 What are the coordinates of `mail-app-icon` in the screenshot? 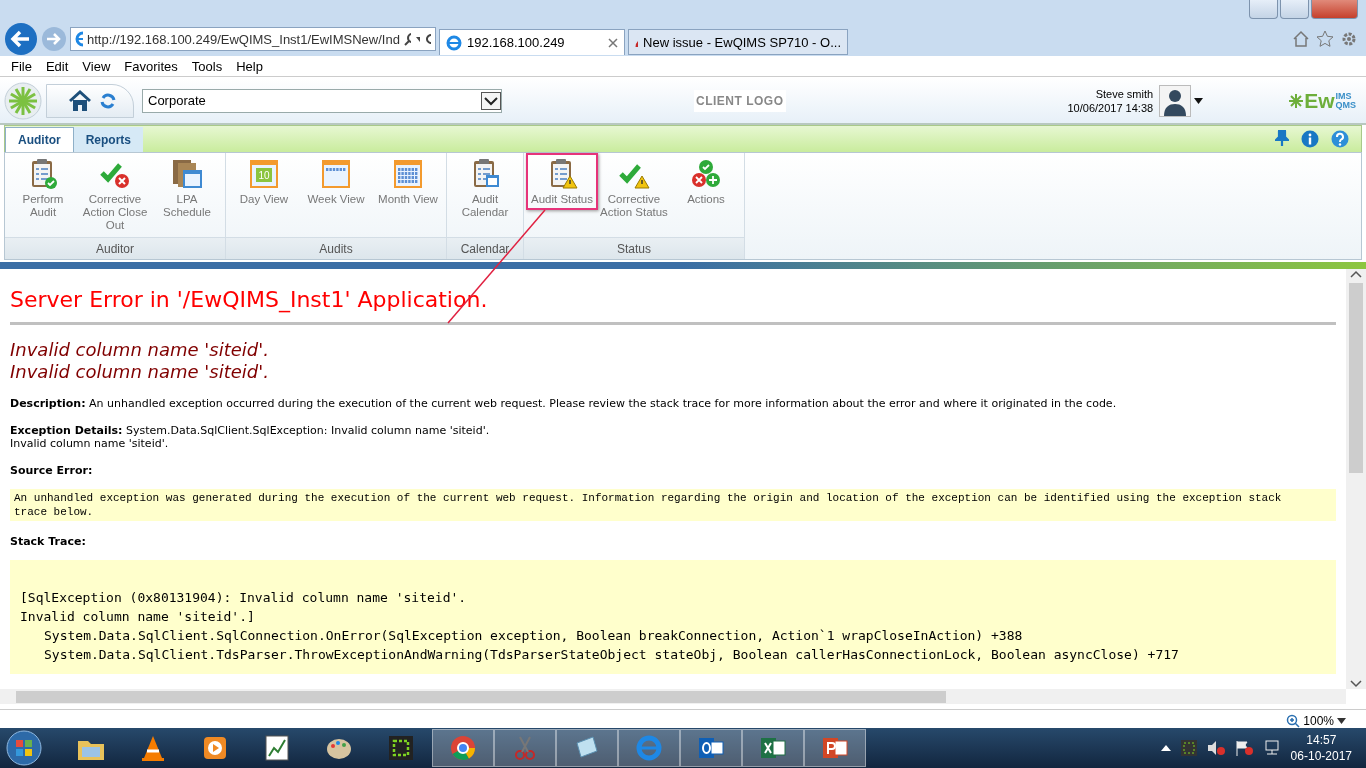 It's located at (711, 748).